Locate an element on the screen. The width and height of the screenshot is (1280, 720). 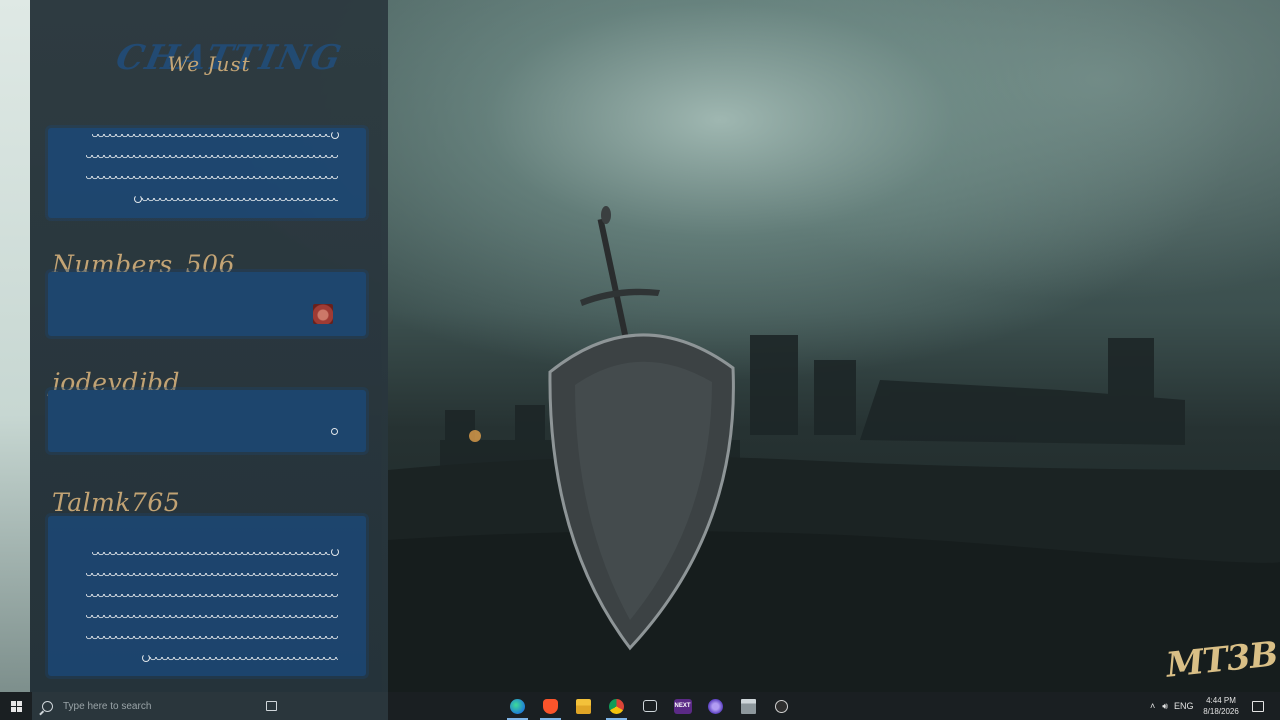
taskbar-app-edge is located at coordinates (517, 706).